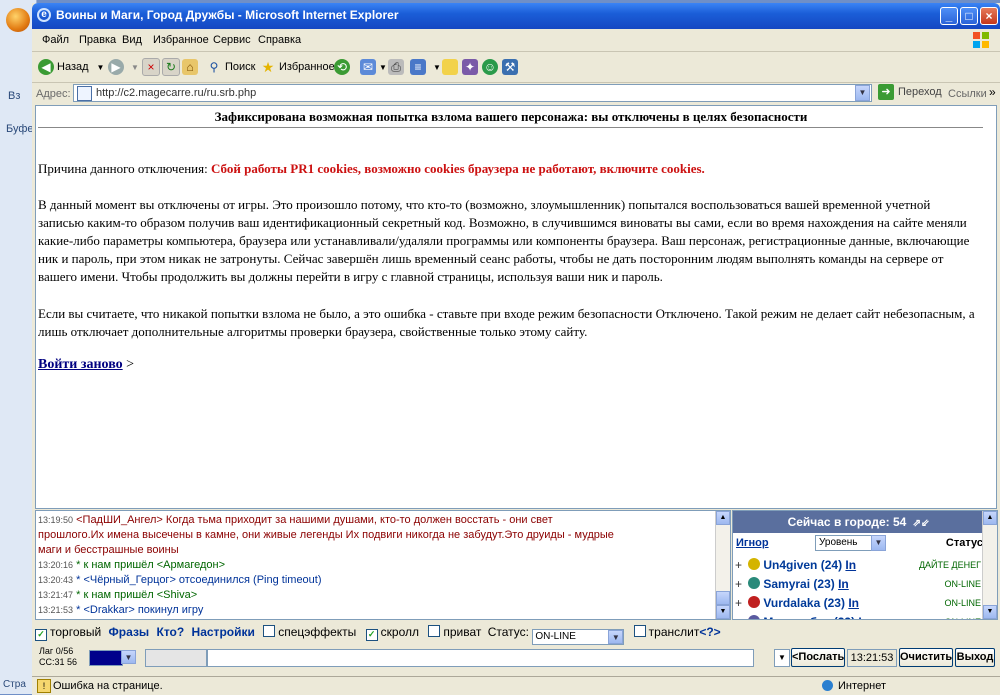  Describe the element at coordinates (240, 67) in the screenshot. I see `search-label: Поиск` at that location.